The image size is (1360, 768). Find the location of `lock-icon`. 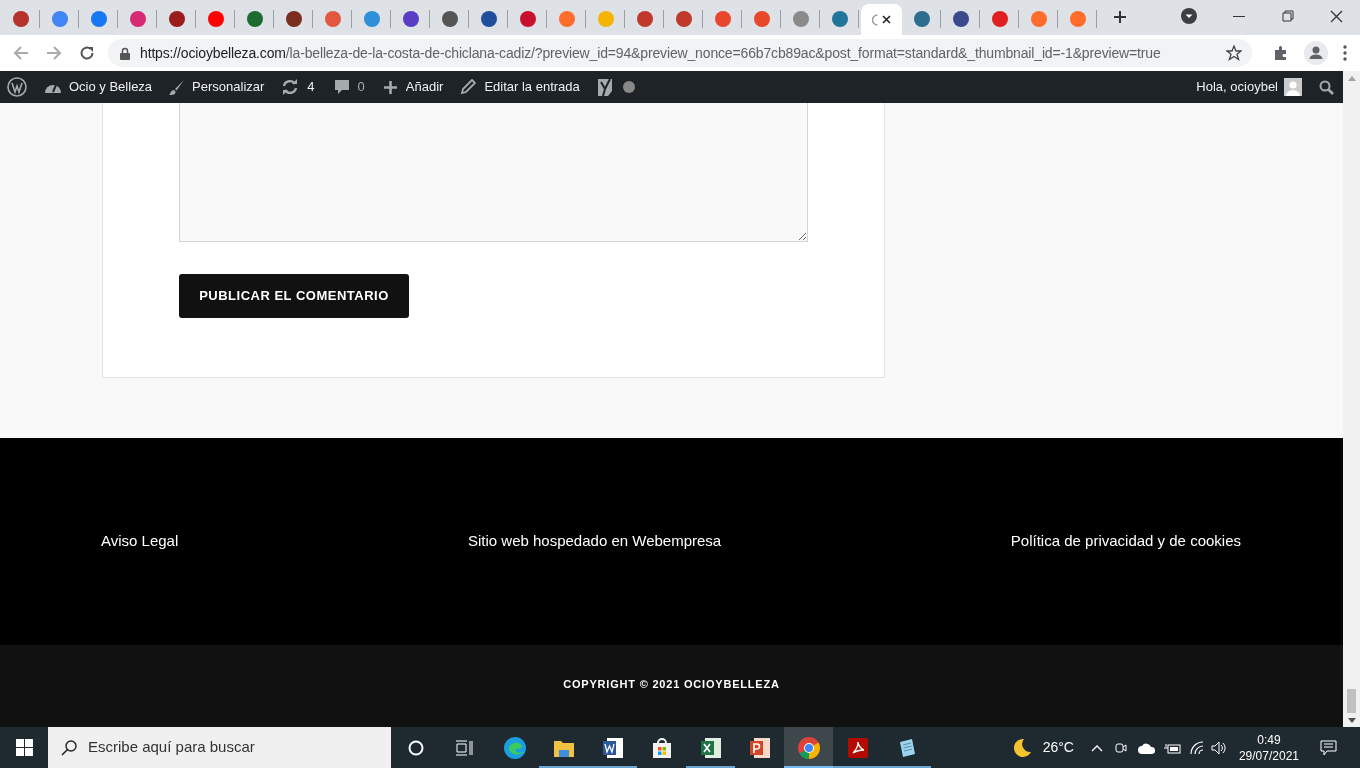

lock-icon is located at coordinates (125, 53).